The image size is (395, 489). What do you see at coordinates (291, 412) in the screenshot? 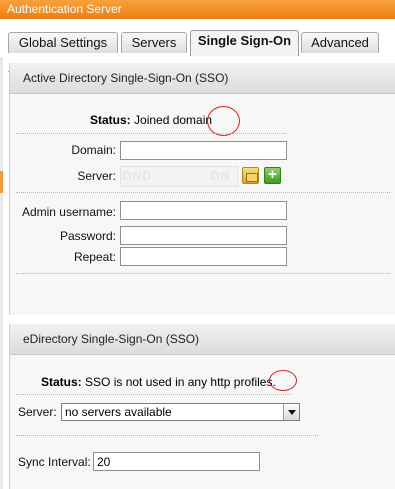
I see `chevron-down-icon` at bounding box center [291, 412].